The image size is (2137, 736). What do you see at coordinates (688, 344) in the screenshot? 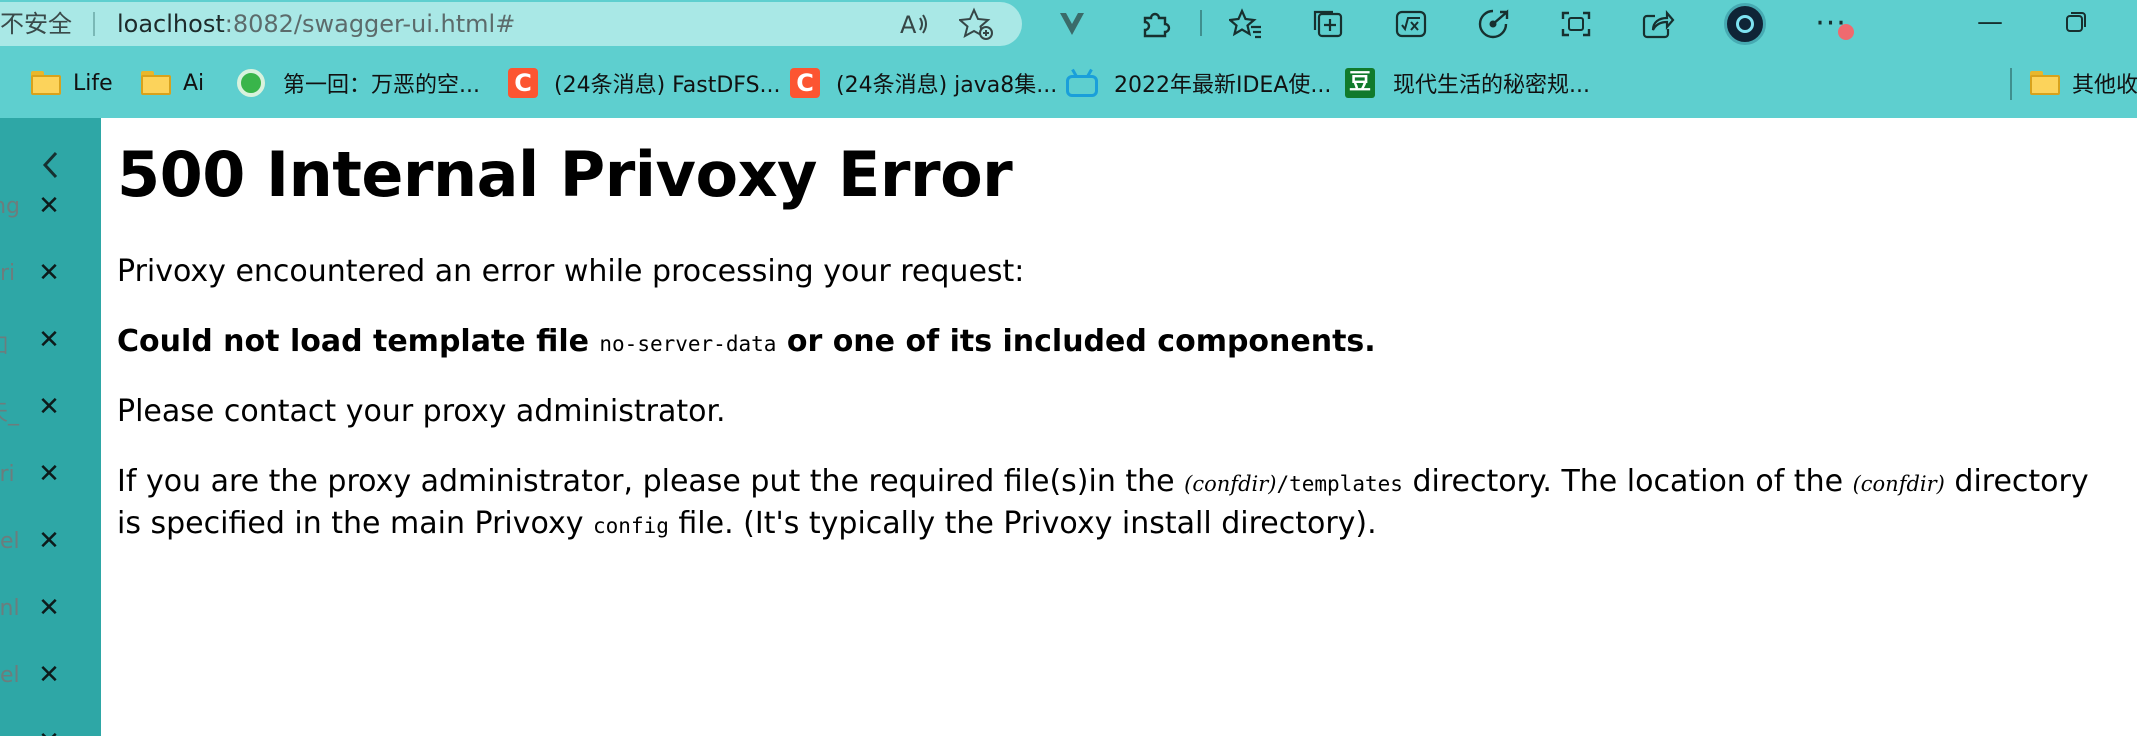
I see `template-file-name: no-server-data` at bounding box center [688, 344].